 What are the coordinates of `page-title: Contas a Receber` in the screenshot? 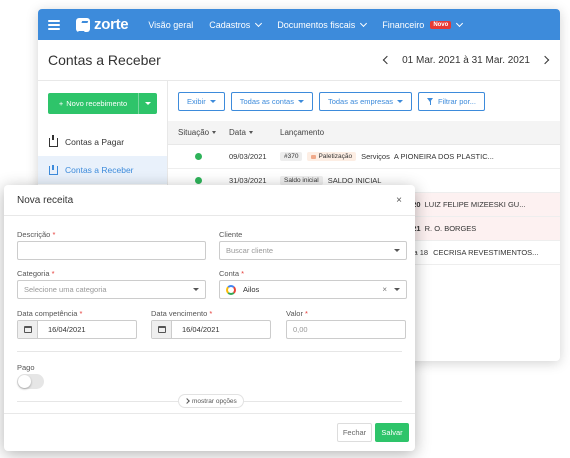 It's located at (104, 60).